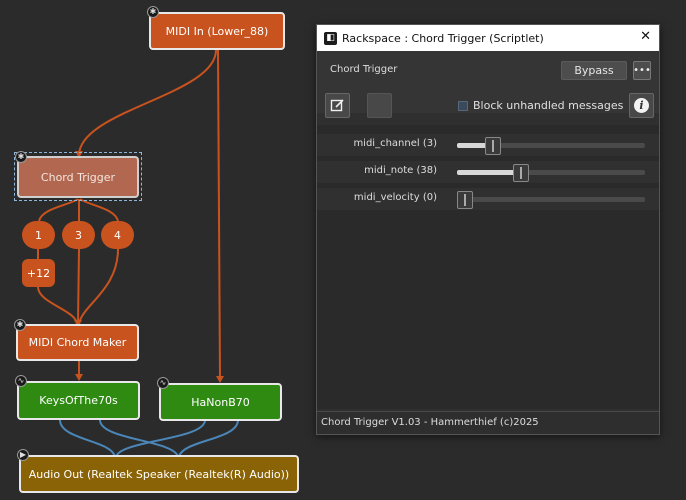  Describe the element at coordinates (160, 438) in the screenshot. I see `wire-hanon-left-to-audio-out` at that location.